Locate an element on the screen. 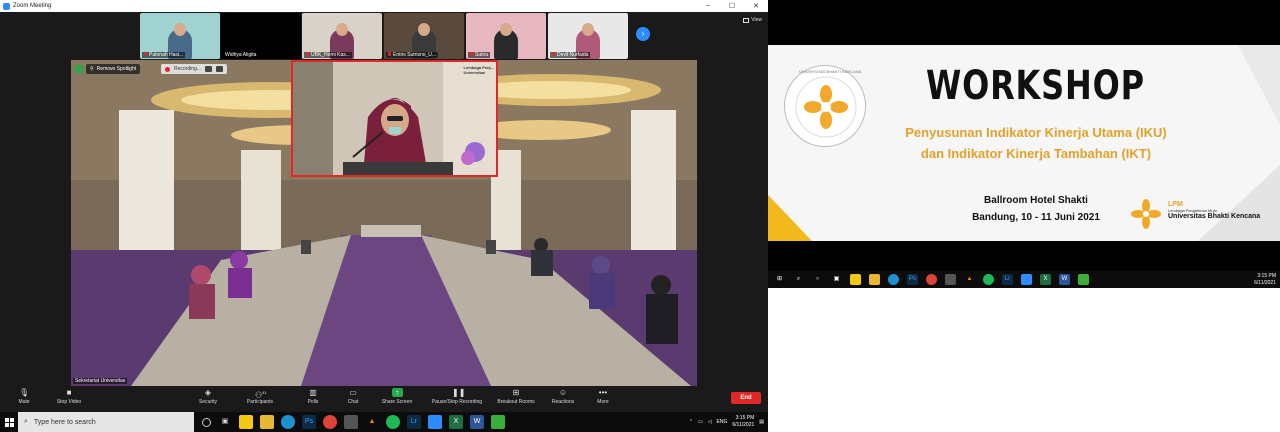 The image size is (1280, 432). stop-recording-icon is located at coordinates (219, 69).